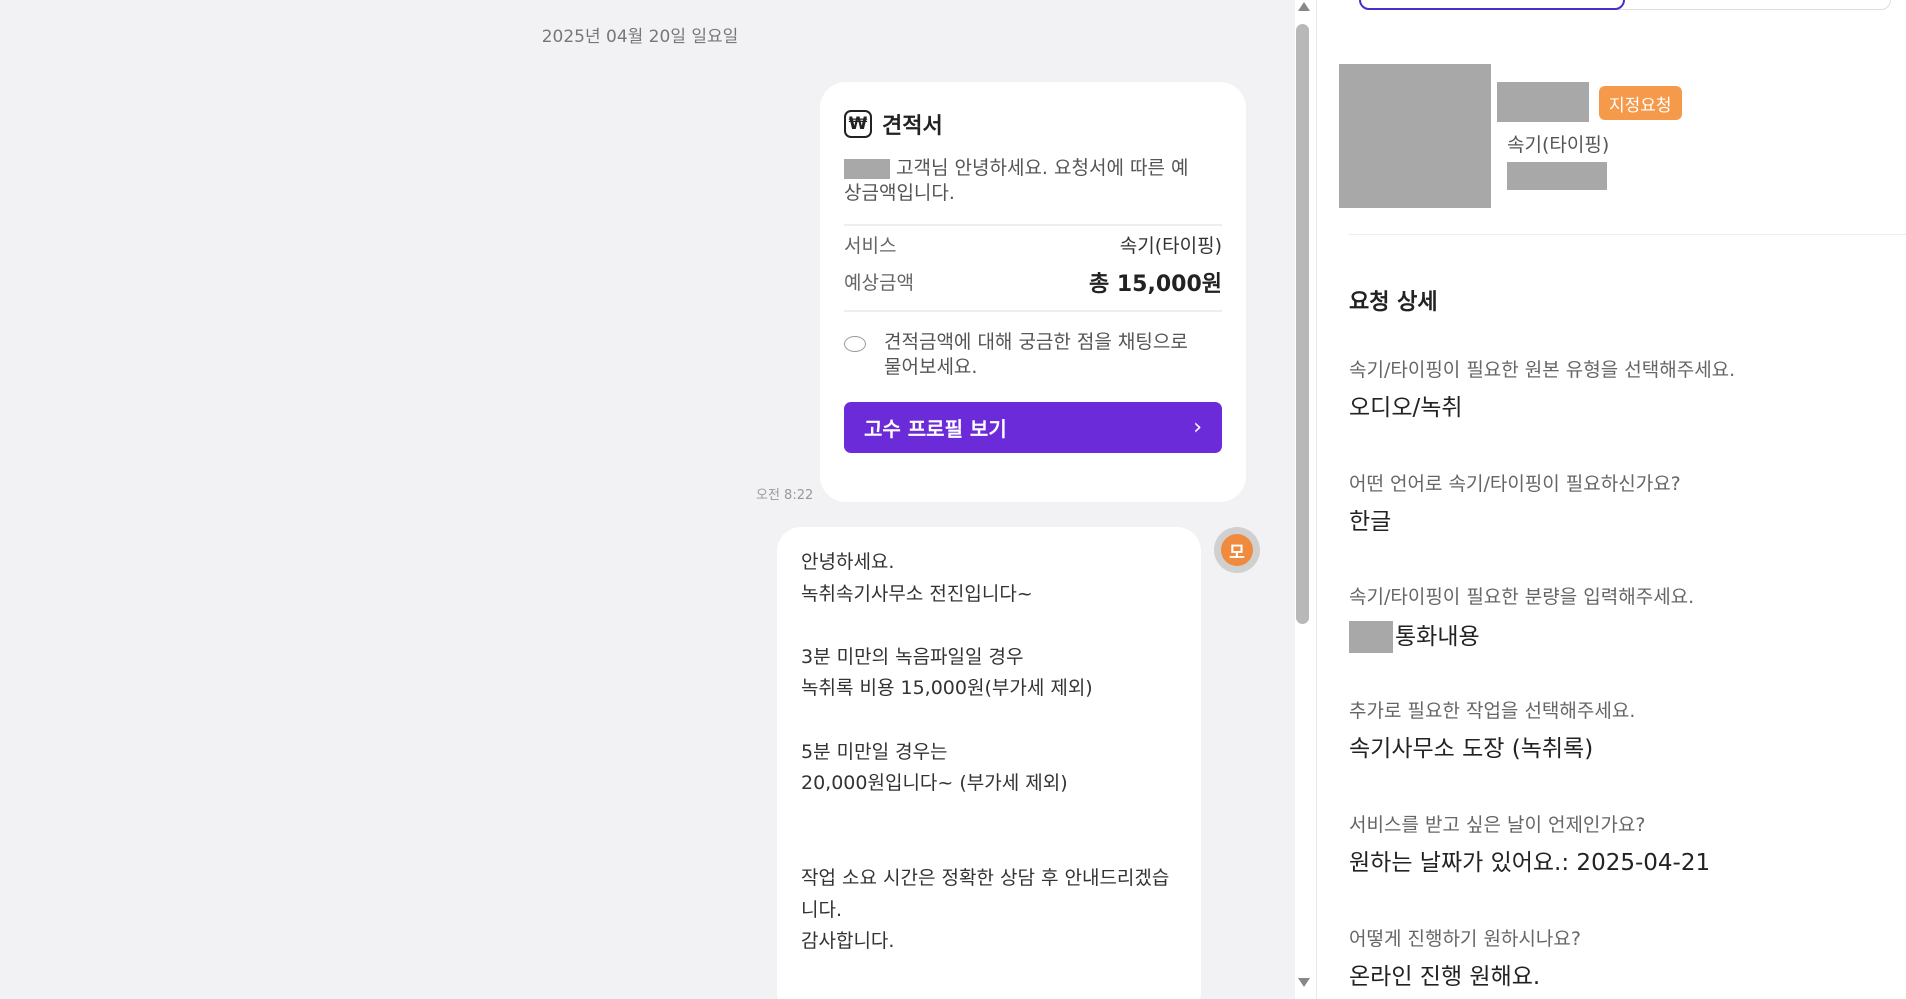 This screenshot has height=999, width=1906. Describe the element at coordinates (879, 283) in the screenshot. I see `amount-label: 예상금액` at that location.